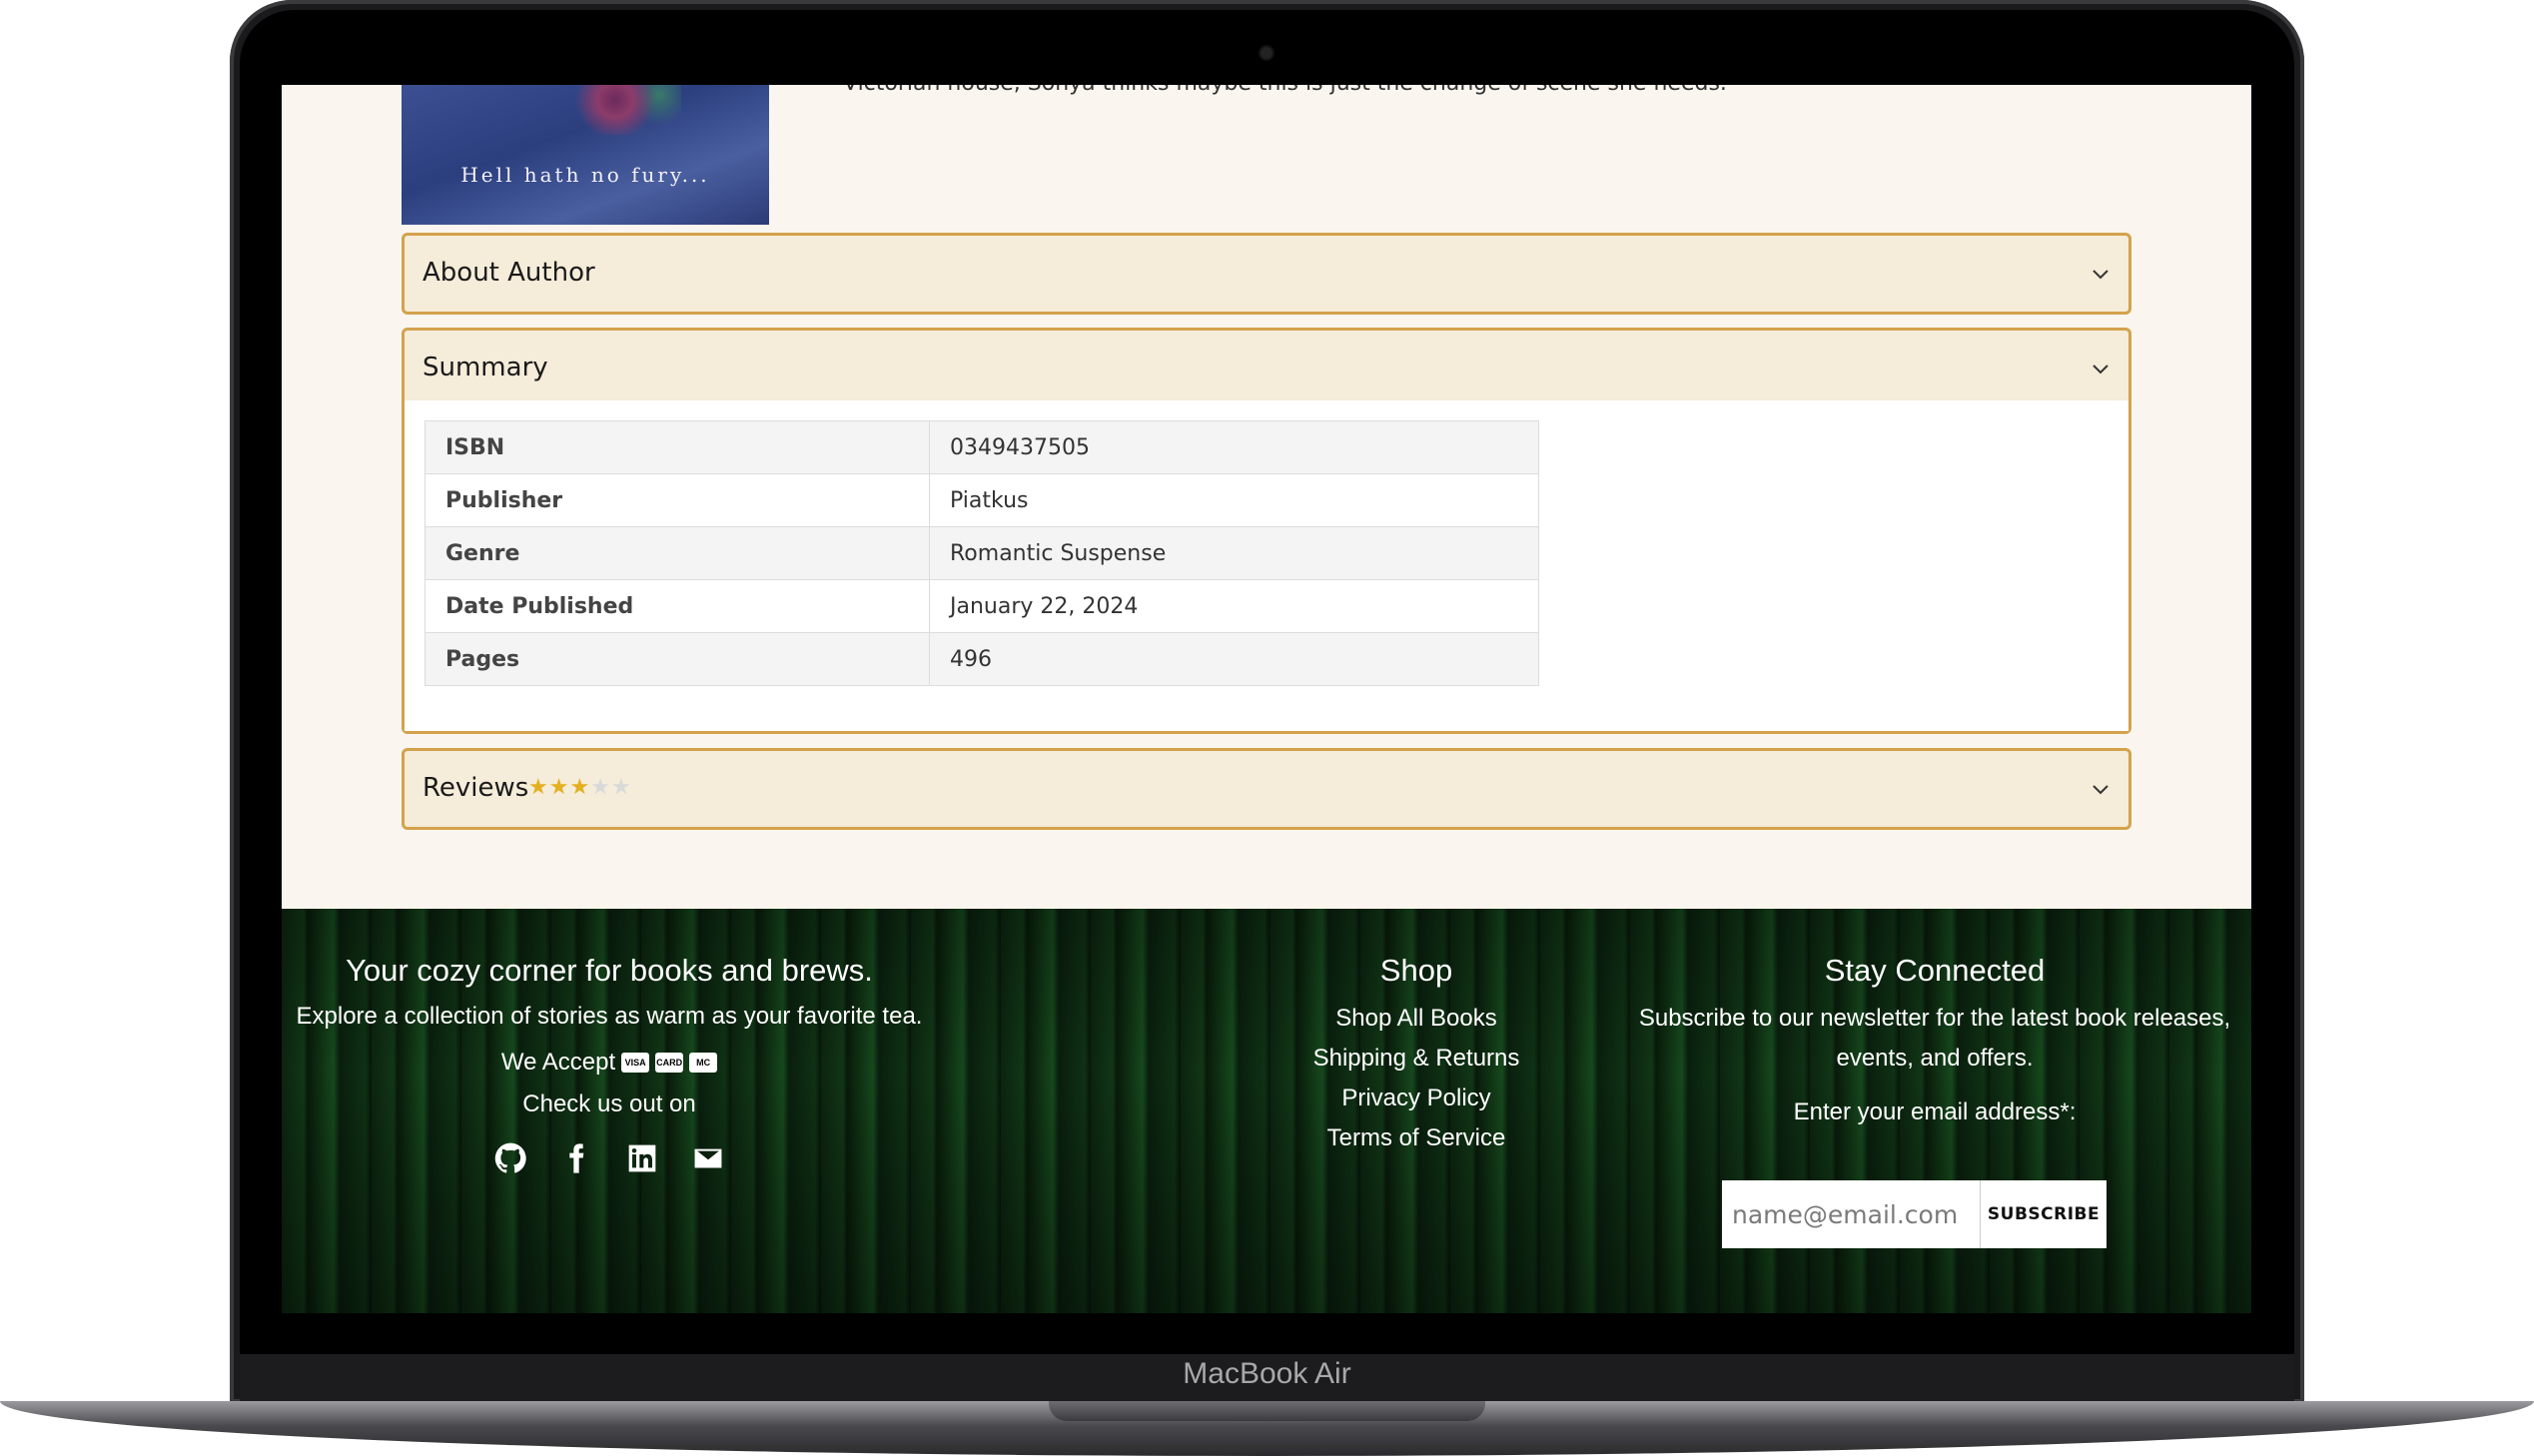 This screenshot has width=2534, height=1456. What do you see at coordinates (1234, 500) in the screenshot?
I see `row-value: Piatkus` at bounding box center [1234, 500].